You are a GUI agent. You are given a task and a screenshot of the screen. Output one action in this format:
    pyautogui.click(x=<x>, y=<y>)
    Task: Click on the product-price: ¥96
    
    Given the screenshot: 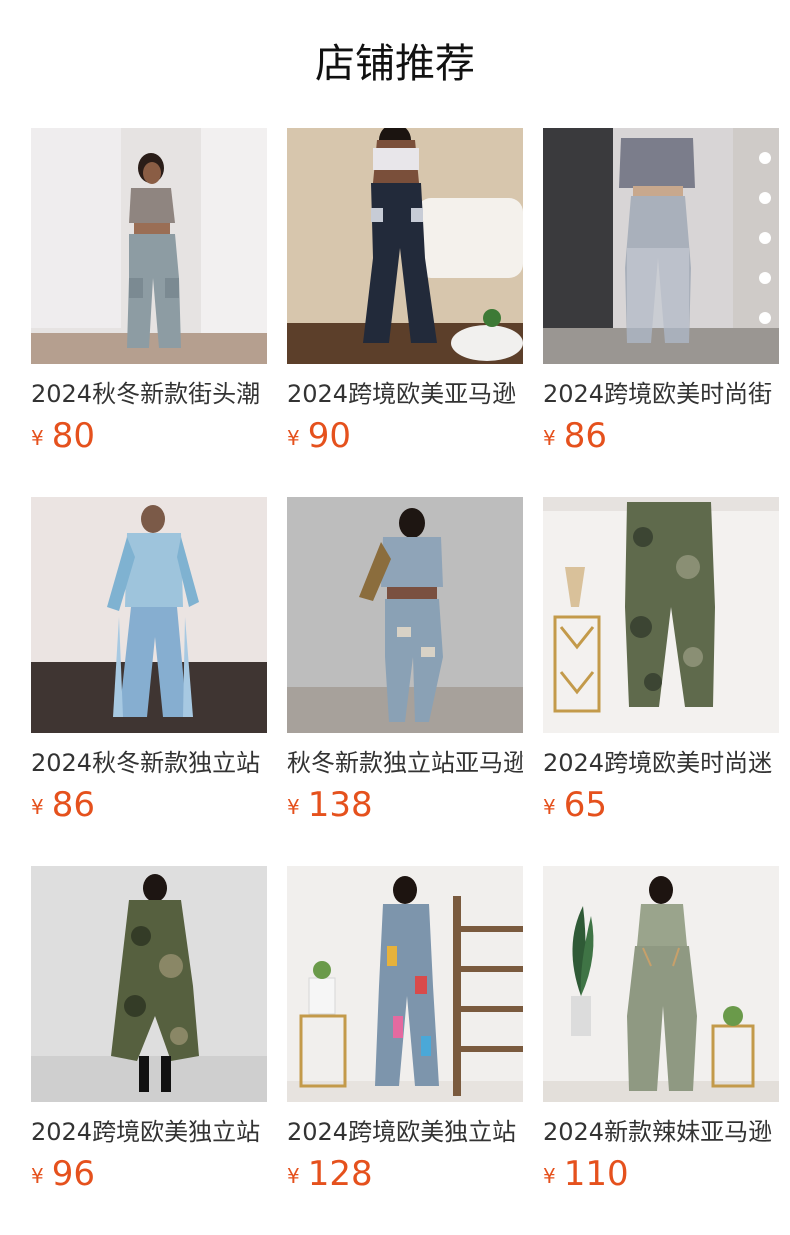 What is the action you would take?
    pyautogui.click(x=149, y=1177)
    